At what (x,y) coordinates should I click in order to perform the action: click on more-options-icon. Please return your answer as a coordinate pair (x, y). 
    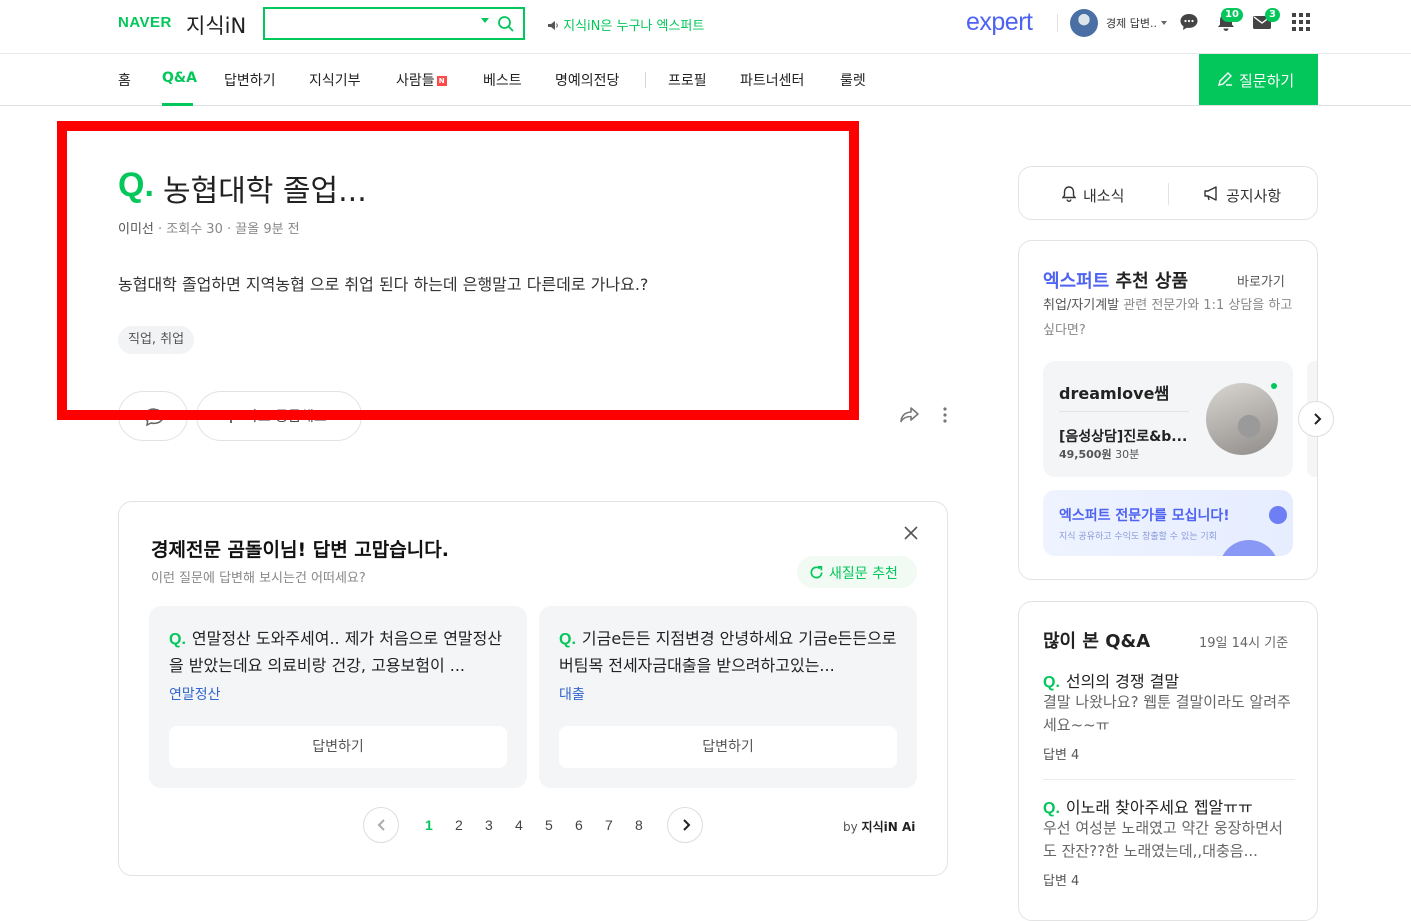
    Looking at the image, I should click on (945, 417).